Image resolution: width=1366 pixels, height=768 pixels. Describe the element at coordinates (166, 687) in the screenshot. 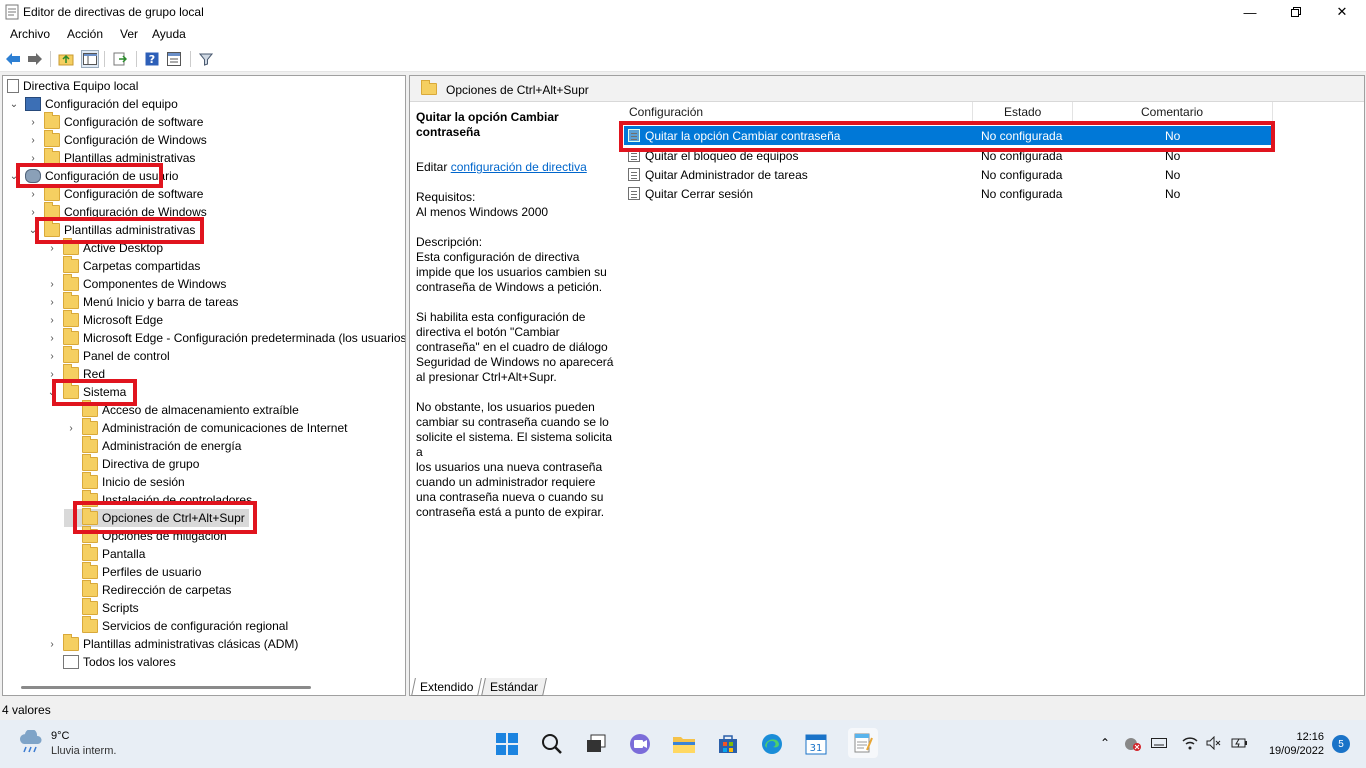

I see `horizontal-scrollbar` at that location.